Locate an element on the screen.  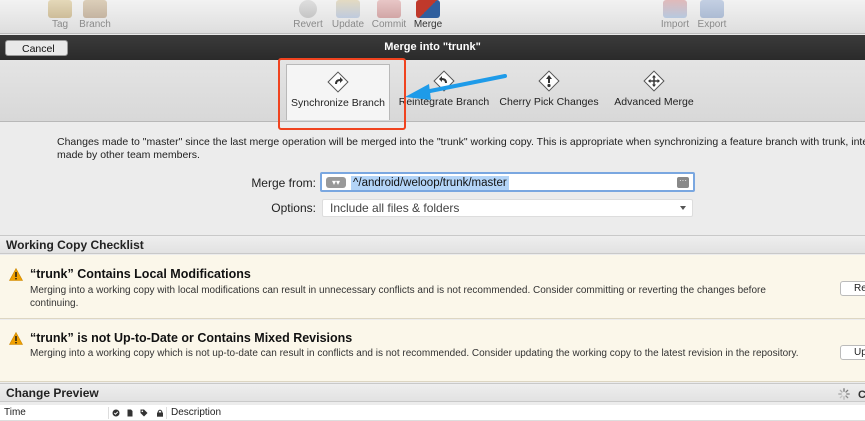
mode-advanced-merge: Advanced Merge is located at coordinates (654, 92).